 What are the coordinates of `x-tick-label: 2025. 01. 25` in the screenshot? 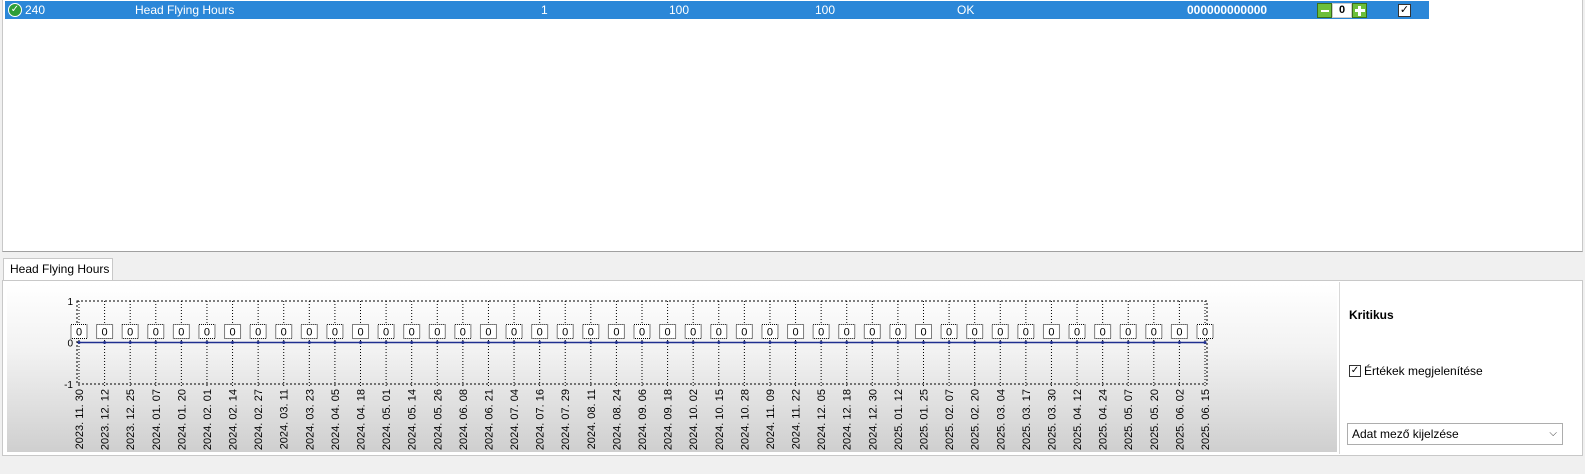 It's located at (925, 419).